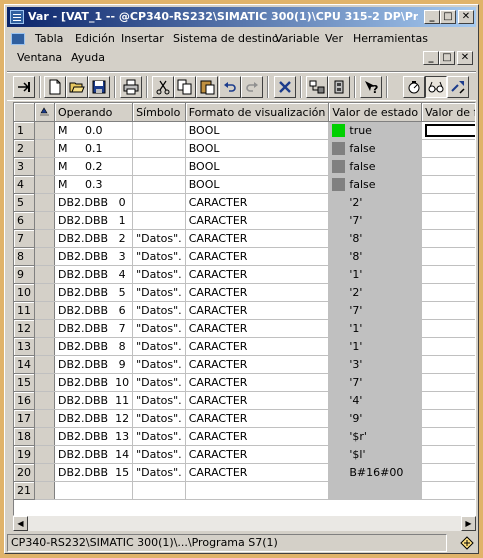 The image size is (483, 558). Describe the element at coordinates (226, 39) in the screenshot. I see `menu-sistema-destino: Sistema de destino` at that location.